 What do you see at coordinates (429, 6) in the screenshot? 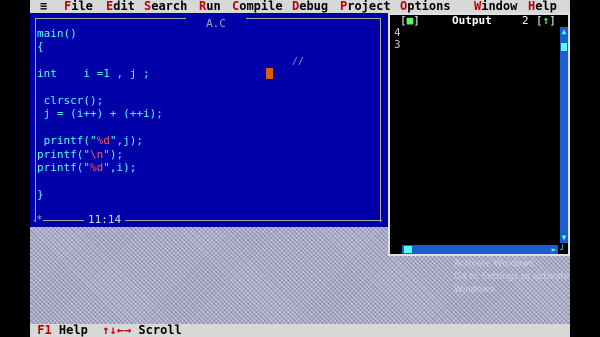
I see `menu-options-label: ptions` at bounding box center [429, 6].